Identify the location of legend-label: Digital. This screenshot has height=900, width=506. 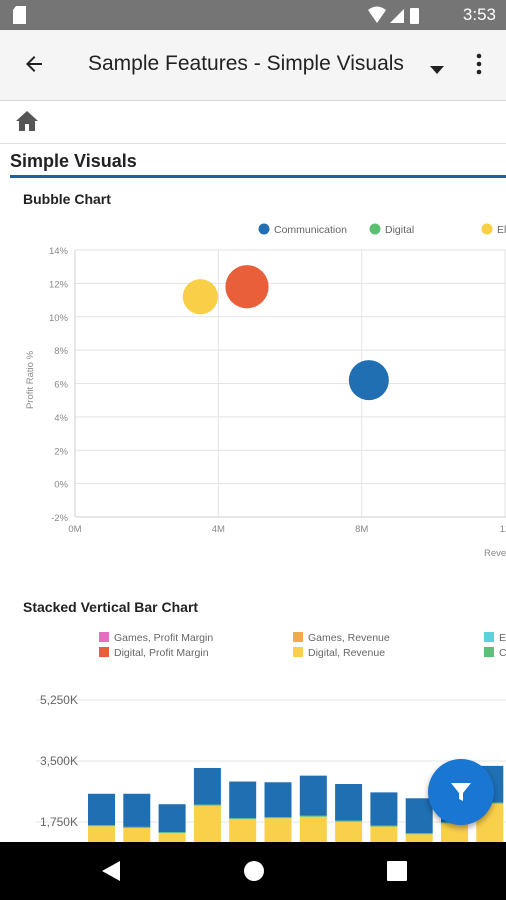
(399, 230).